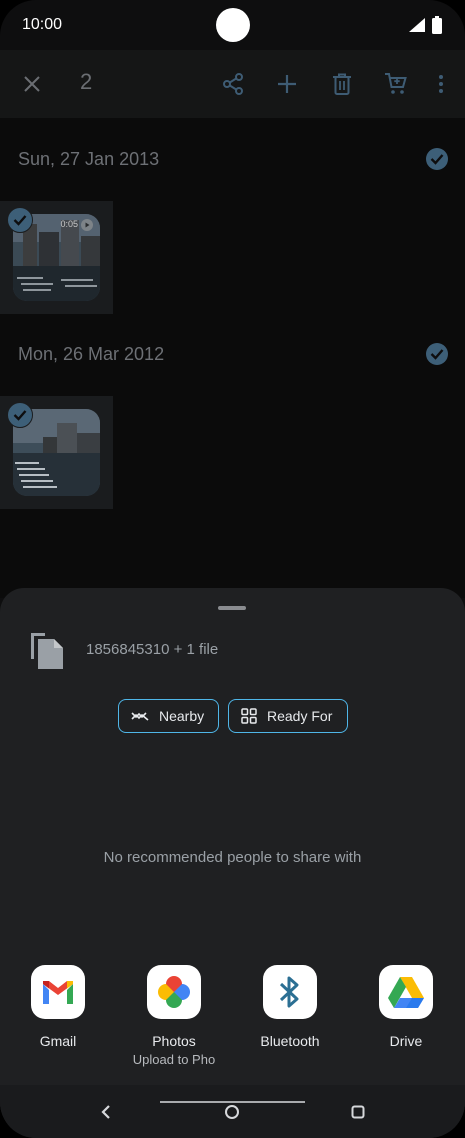  I want to click on share-target-photos: Photos Upload to Pho, so click(174, 1016).